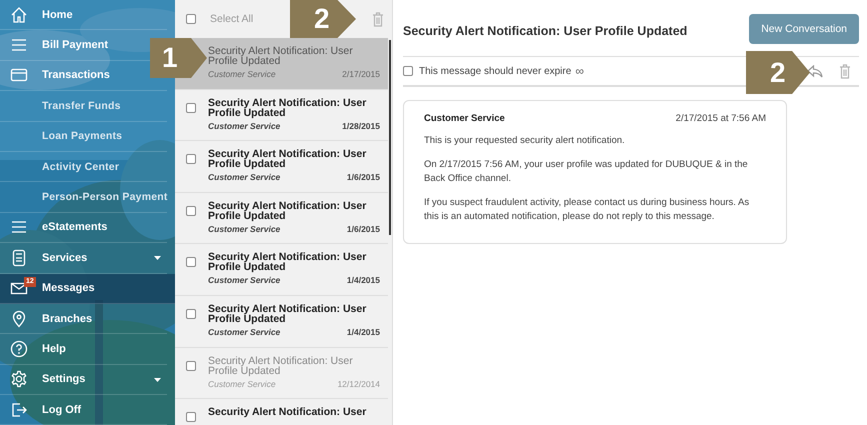  I want to click on message-date: 2/17/2015, so click(361, 74).